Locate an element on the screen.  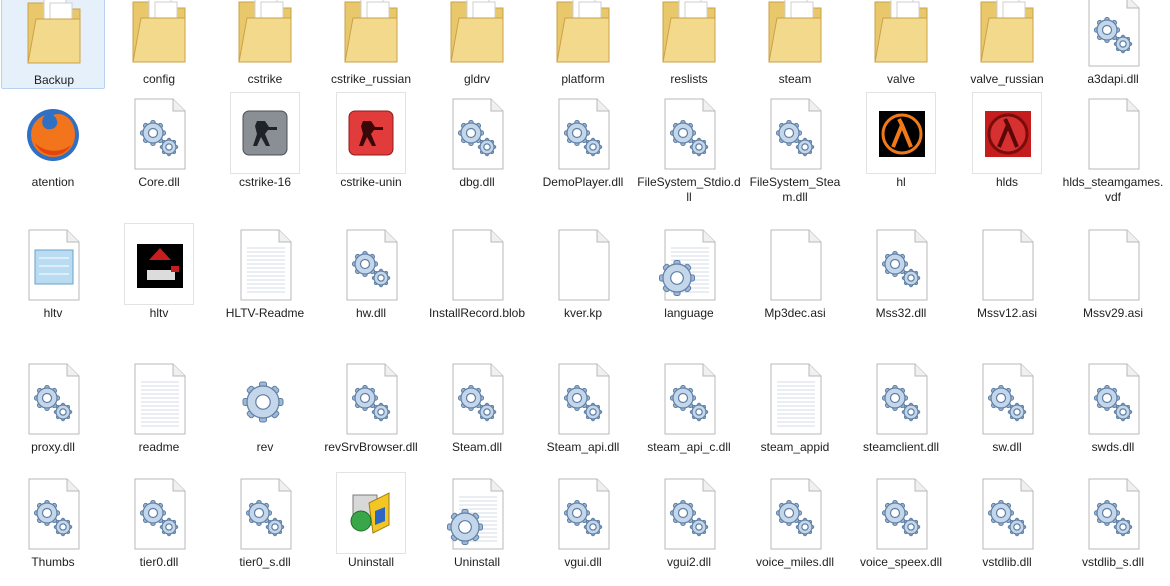
file-item: vgui2.dll is located at coordinates (689, 529).